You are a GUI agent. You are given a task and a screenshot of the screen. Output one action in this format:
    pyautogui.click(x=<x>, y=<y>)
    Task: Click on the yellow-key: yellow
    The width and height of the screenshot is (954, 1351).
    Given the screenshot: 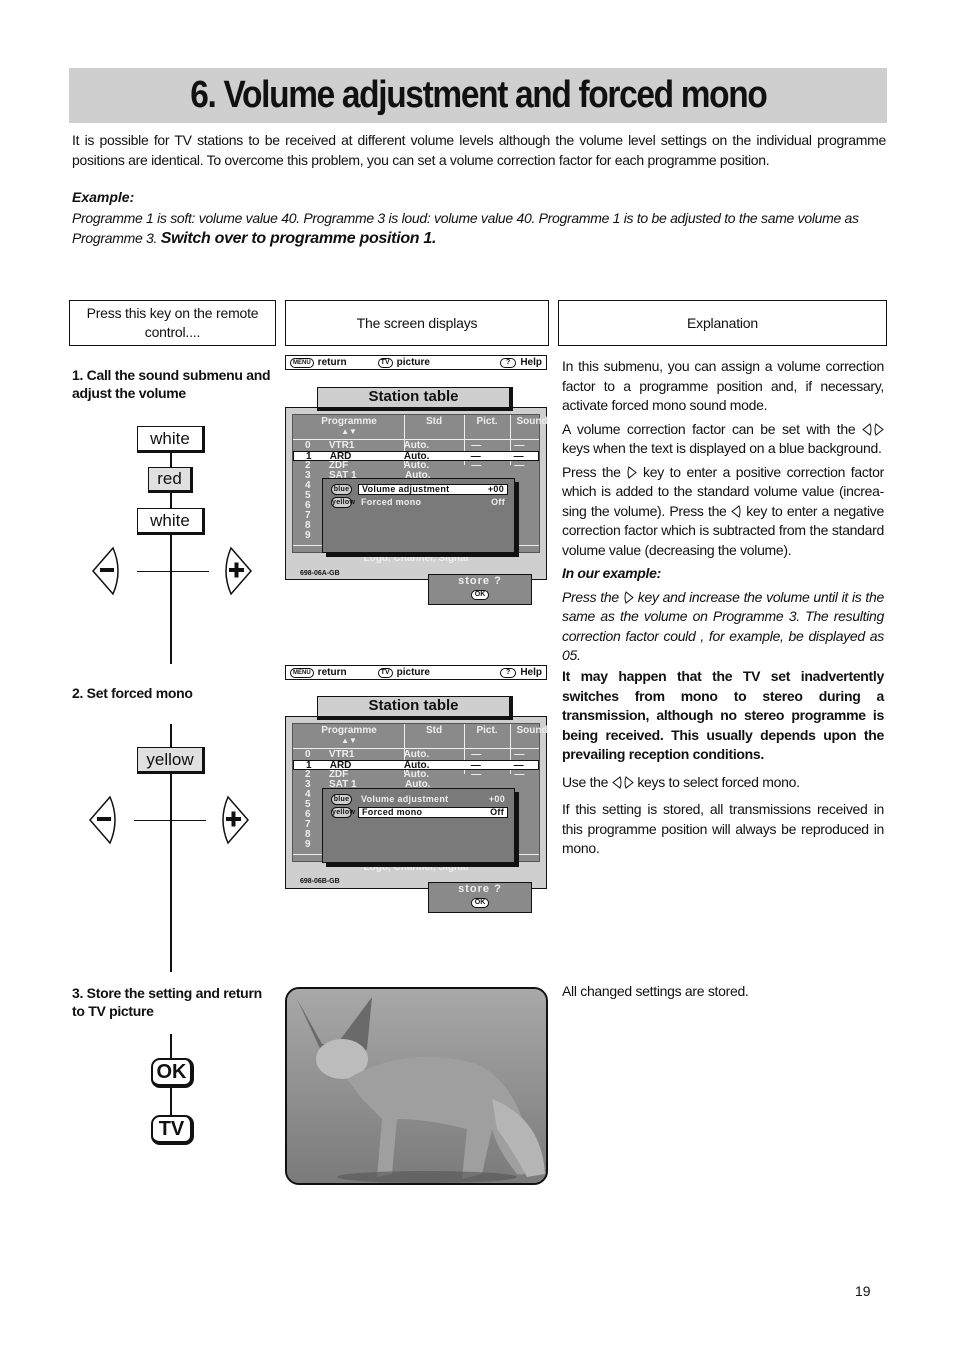 What is the action you would take?
    pyautogui.click(x=171, y=760)
    